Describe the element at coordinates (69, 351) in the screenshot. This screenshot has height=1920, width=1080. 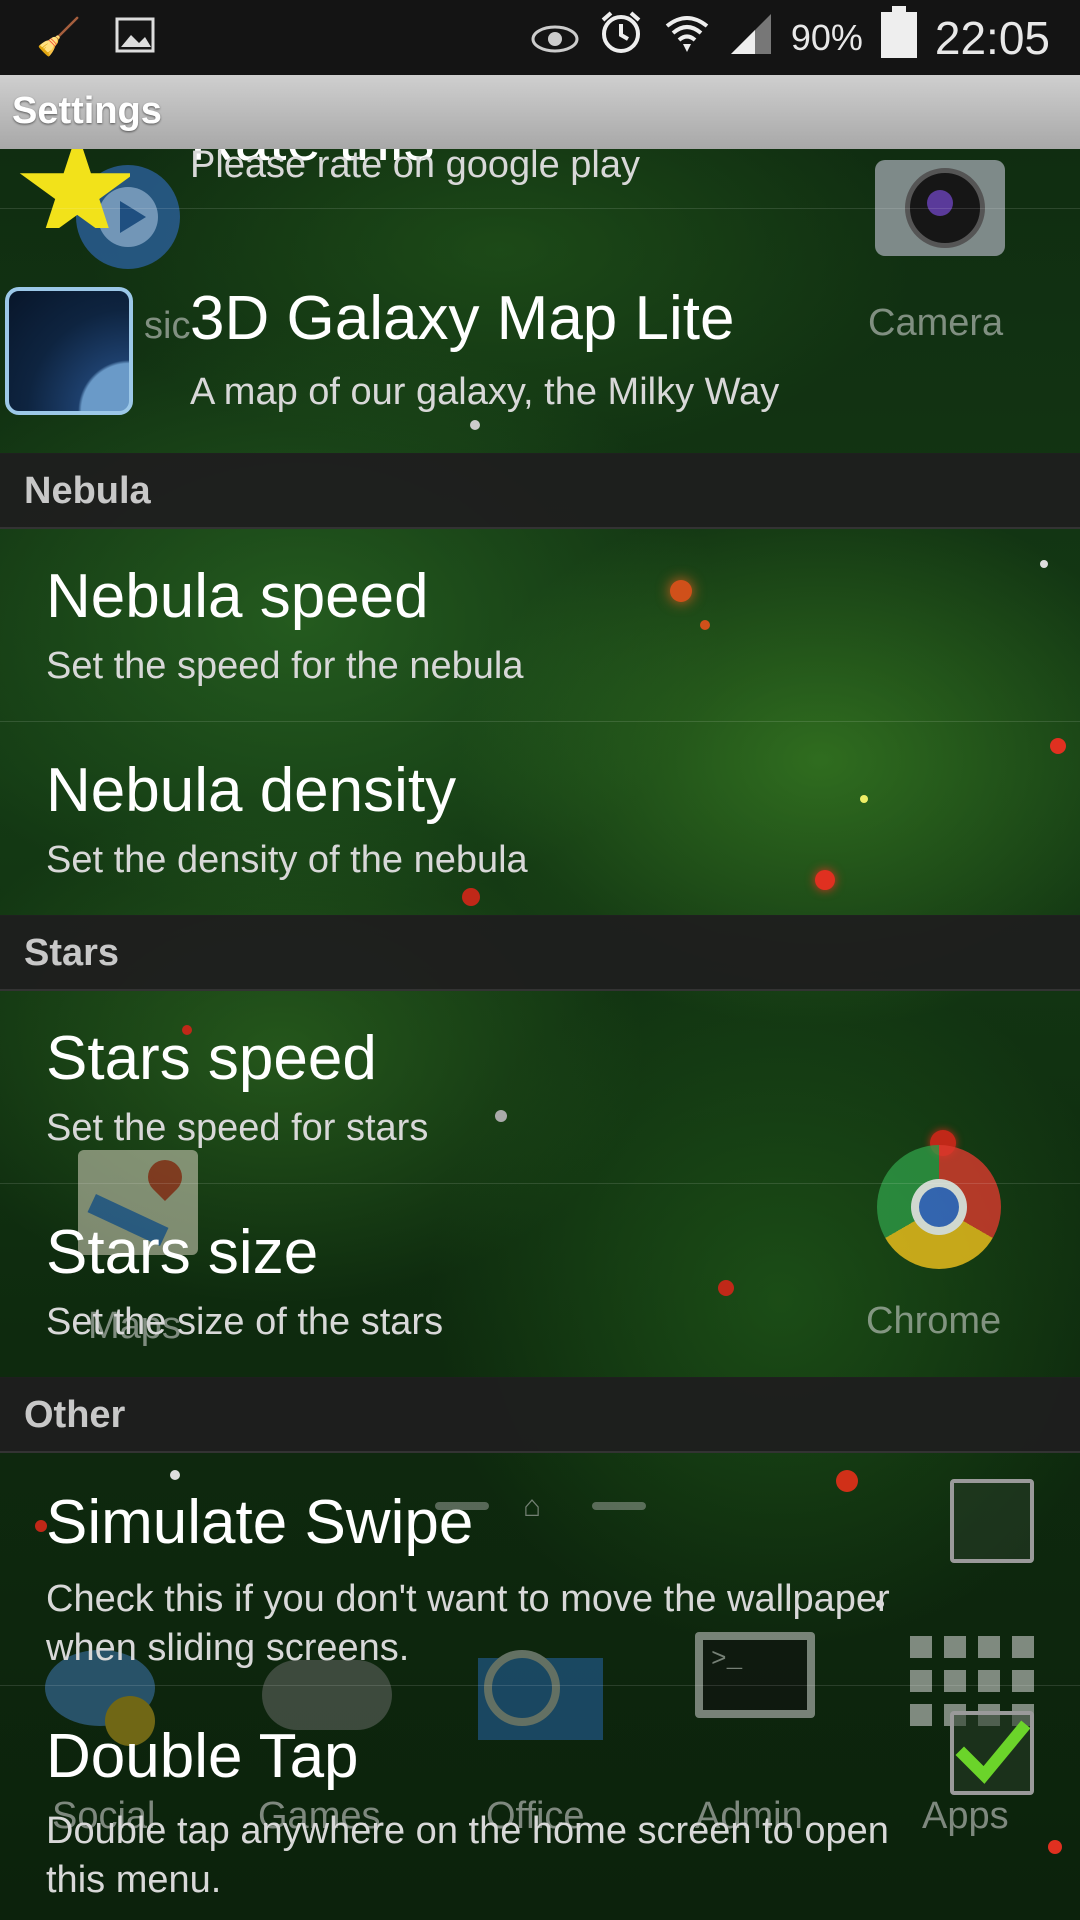
I see `galaxy-map-app-icon` at that location.